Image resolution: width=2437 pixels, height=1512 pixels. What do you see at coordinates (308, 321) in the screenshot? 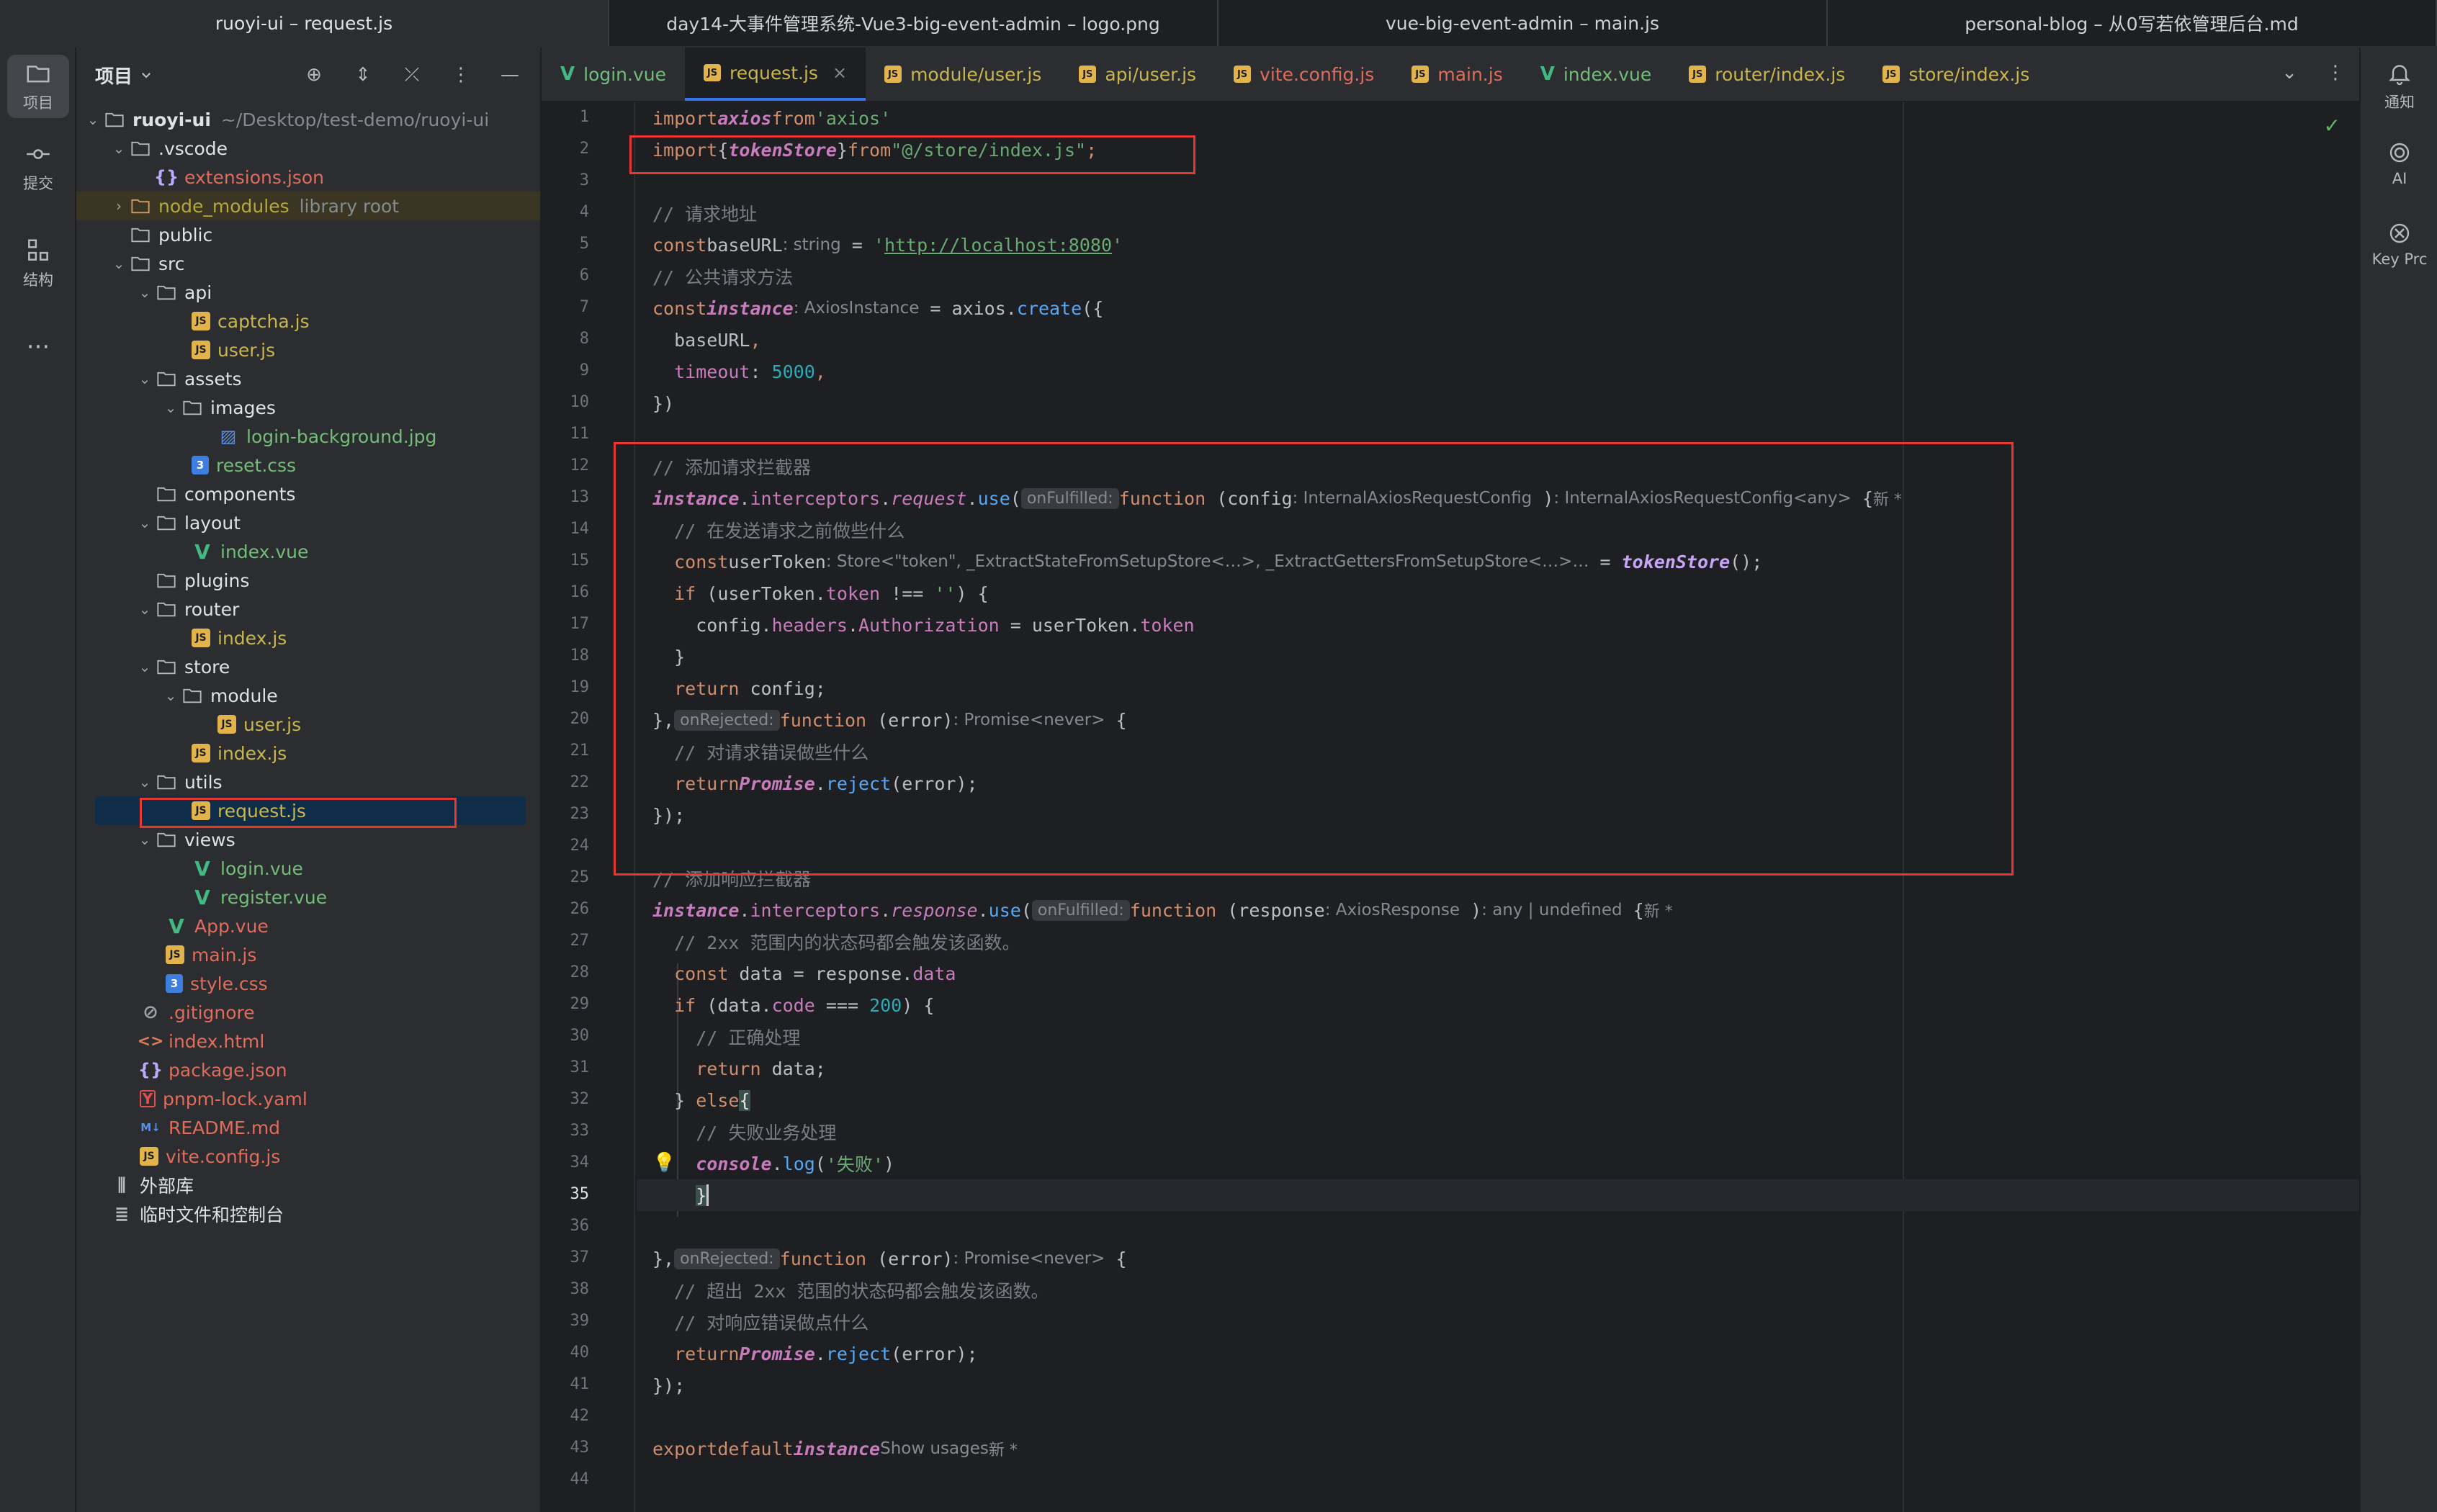
I see `tree-item-captcha-js: JS captcha.js` at bounding box center [308, 321].